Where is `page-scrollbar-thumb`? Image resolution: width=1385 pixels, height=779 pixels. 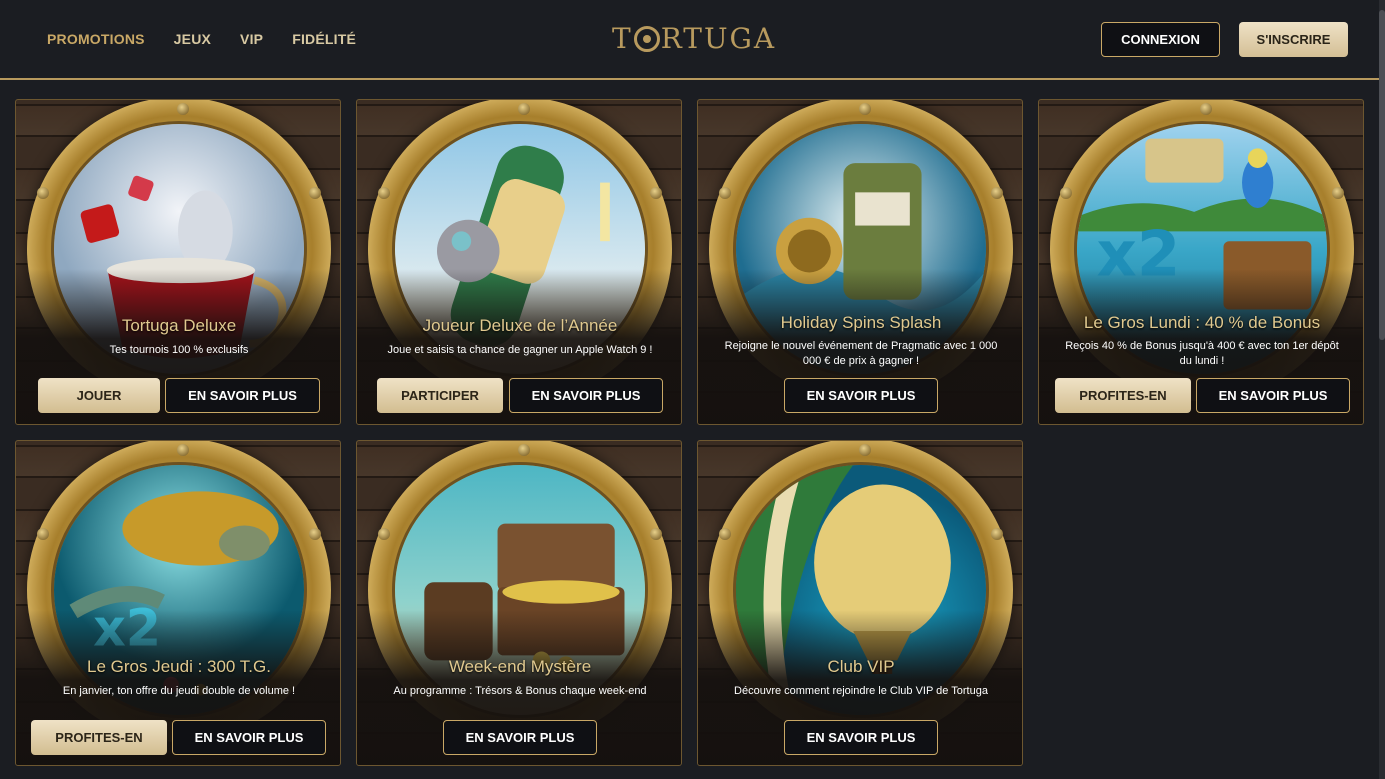 page-scrollbar-thumb is located at coordinates (1382, 175).